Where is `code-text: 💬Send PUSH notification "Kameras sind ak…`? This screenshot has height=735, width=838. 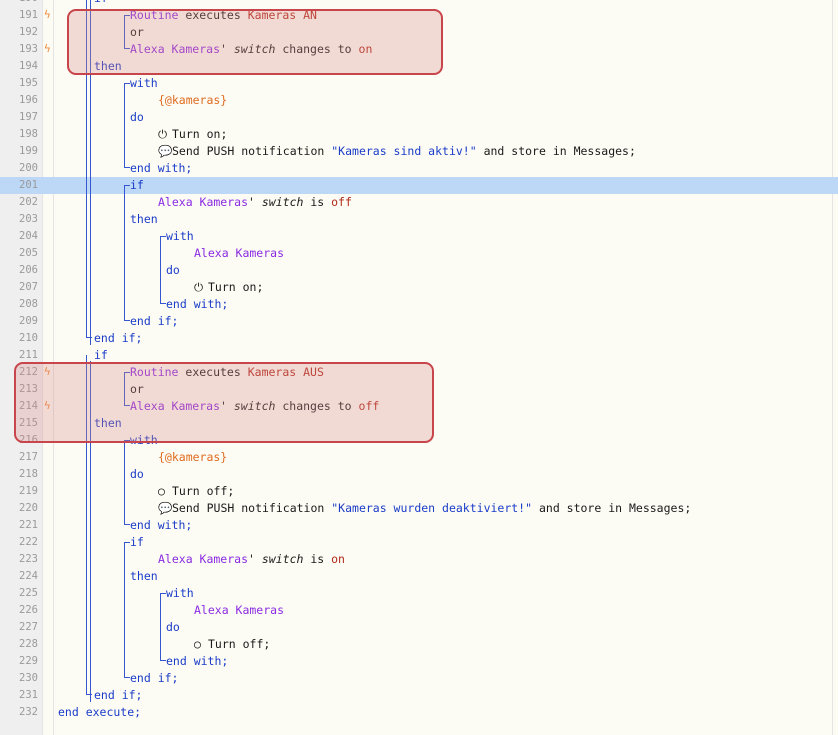
code-text: 💬Send PUSH notification "Kameras sind ak… is located at coordinates (397, 151).